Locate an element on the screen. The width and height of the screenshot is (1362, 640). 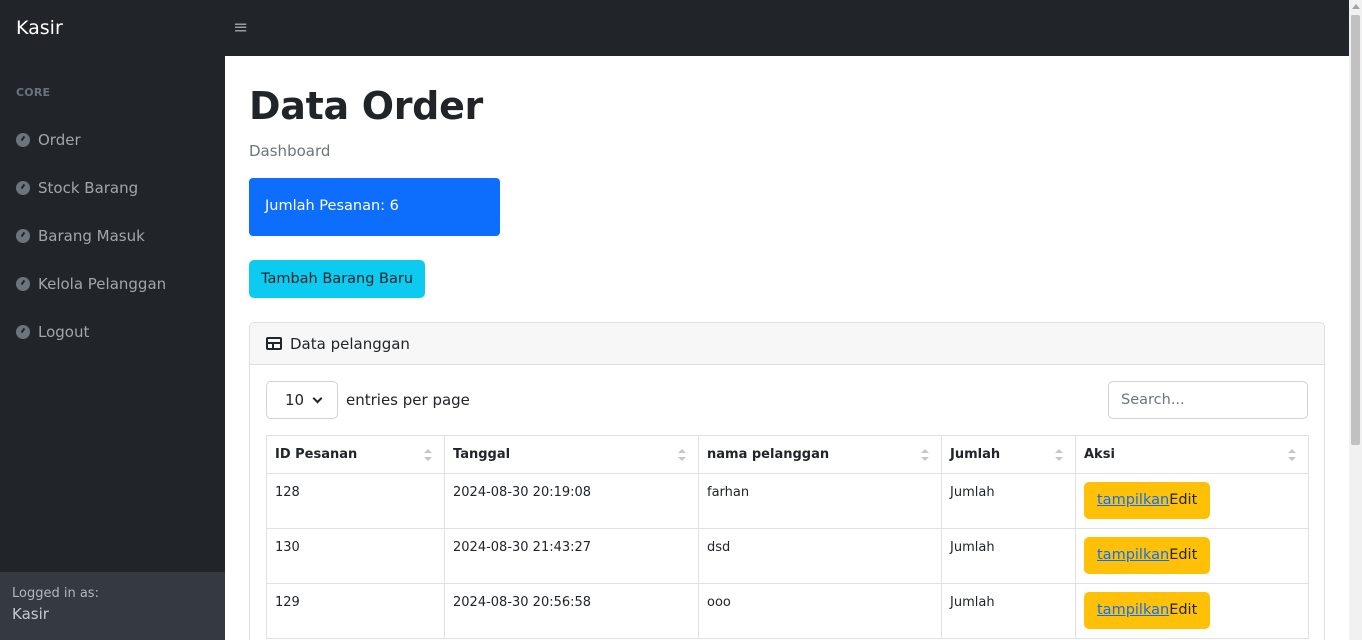
cell-tanggal: 2024-08-30 20:56:58 is located at coordinates (571, 611).